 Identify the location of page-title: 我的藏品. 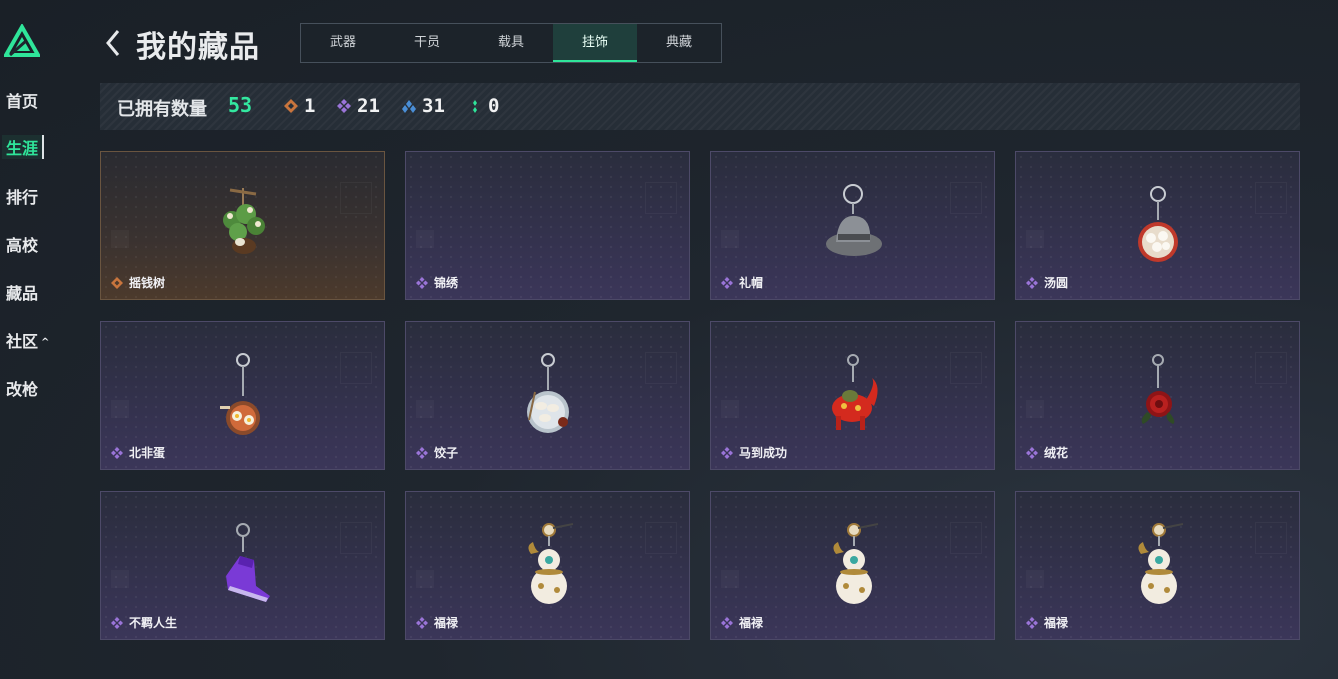
(198, 47).